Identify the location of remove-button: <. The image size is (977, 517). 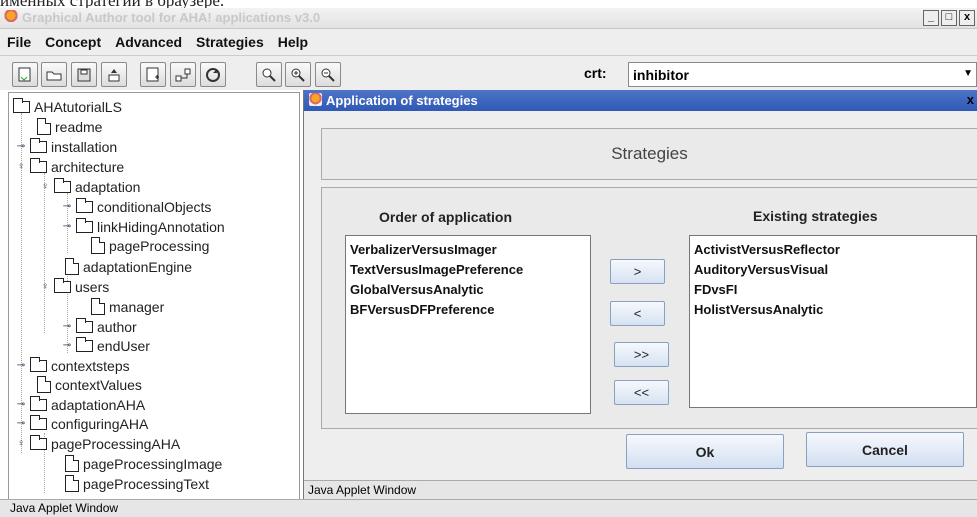
(637, 313).